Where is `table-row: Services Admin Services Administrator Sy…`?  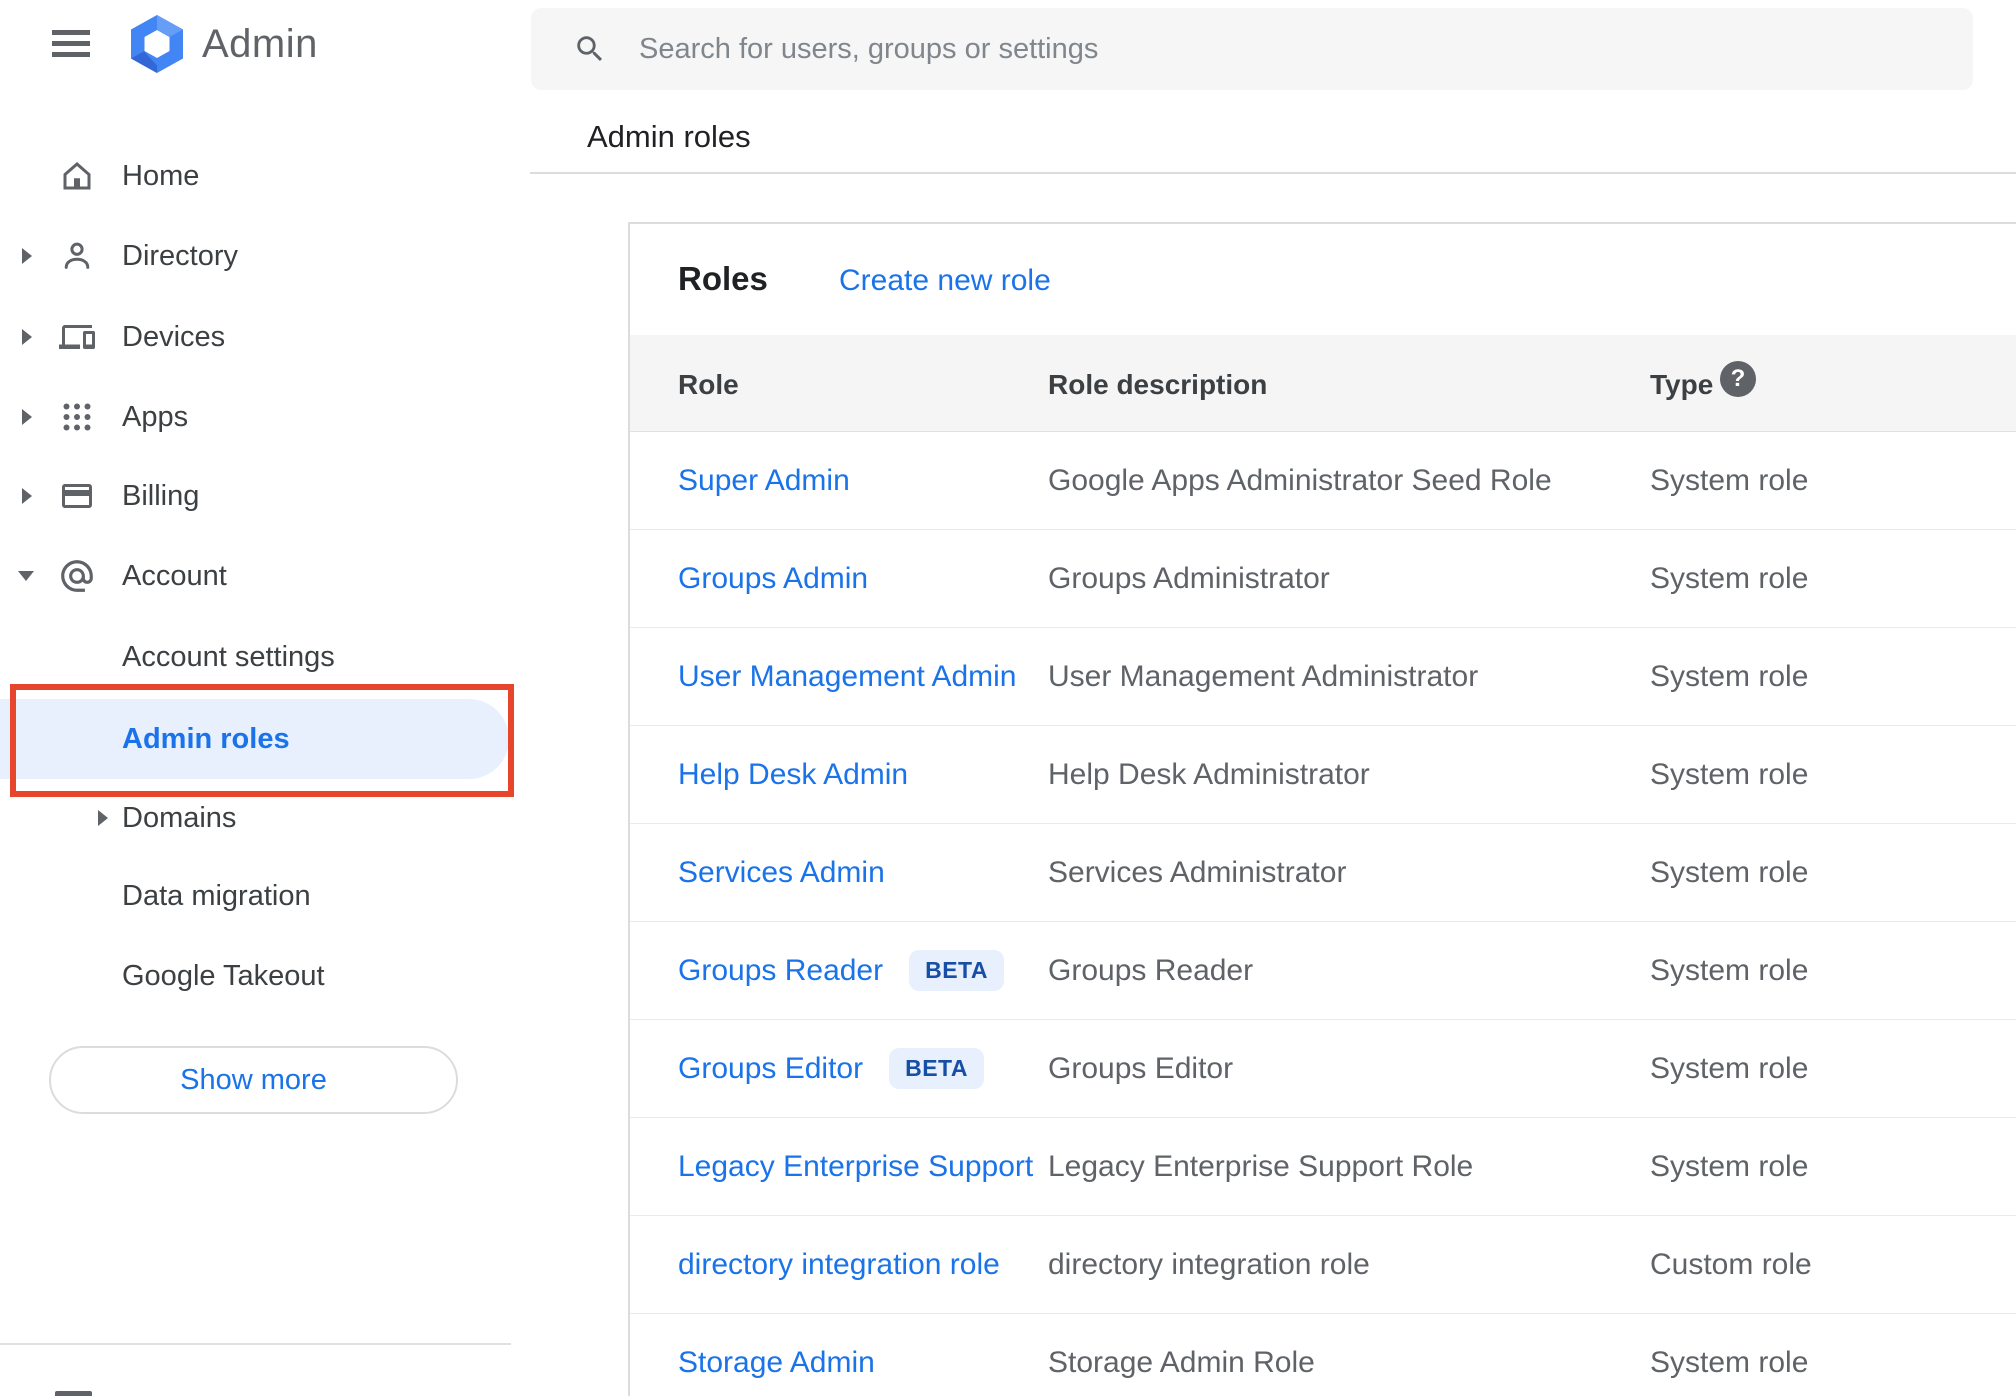
table-row: Services Admin Services Administrator Sy… is located at coordinates (1323, 873).